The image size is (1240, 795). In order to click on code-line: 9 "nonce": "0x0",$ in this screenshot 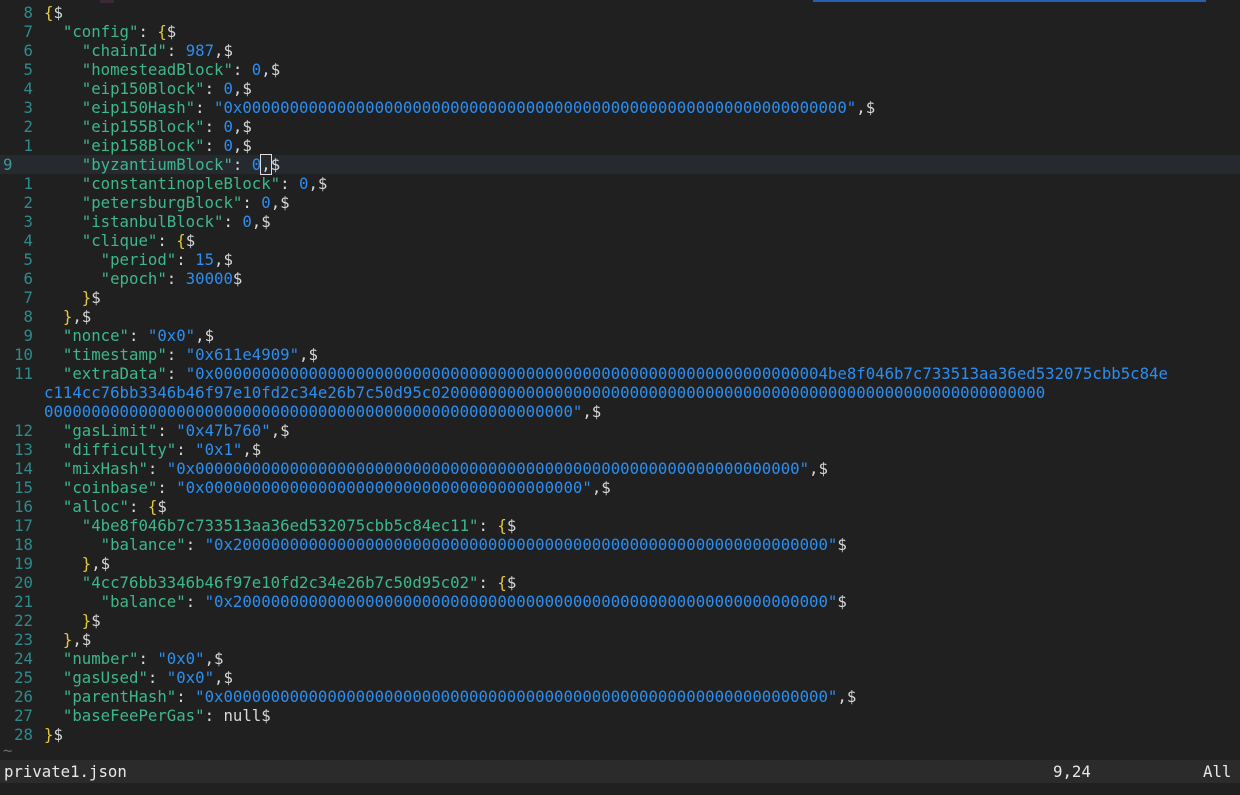, I will do `click(620, 335)`.